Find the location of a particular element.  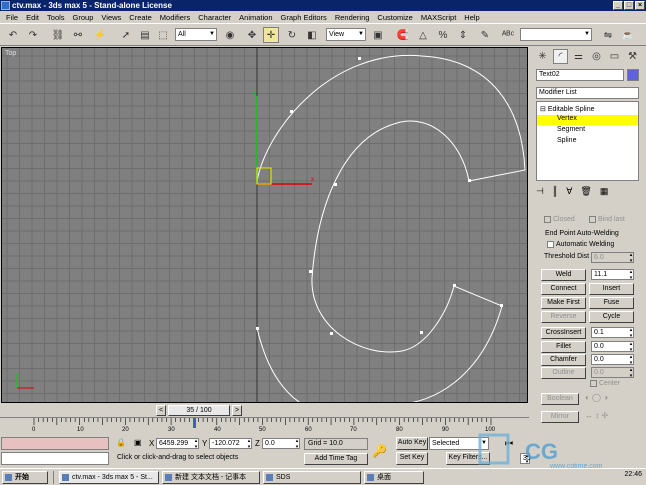

cross-insert-spinner: 0.1 is located at coordinates (612, 333).